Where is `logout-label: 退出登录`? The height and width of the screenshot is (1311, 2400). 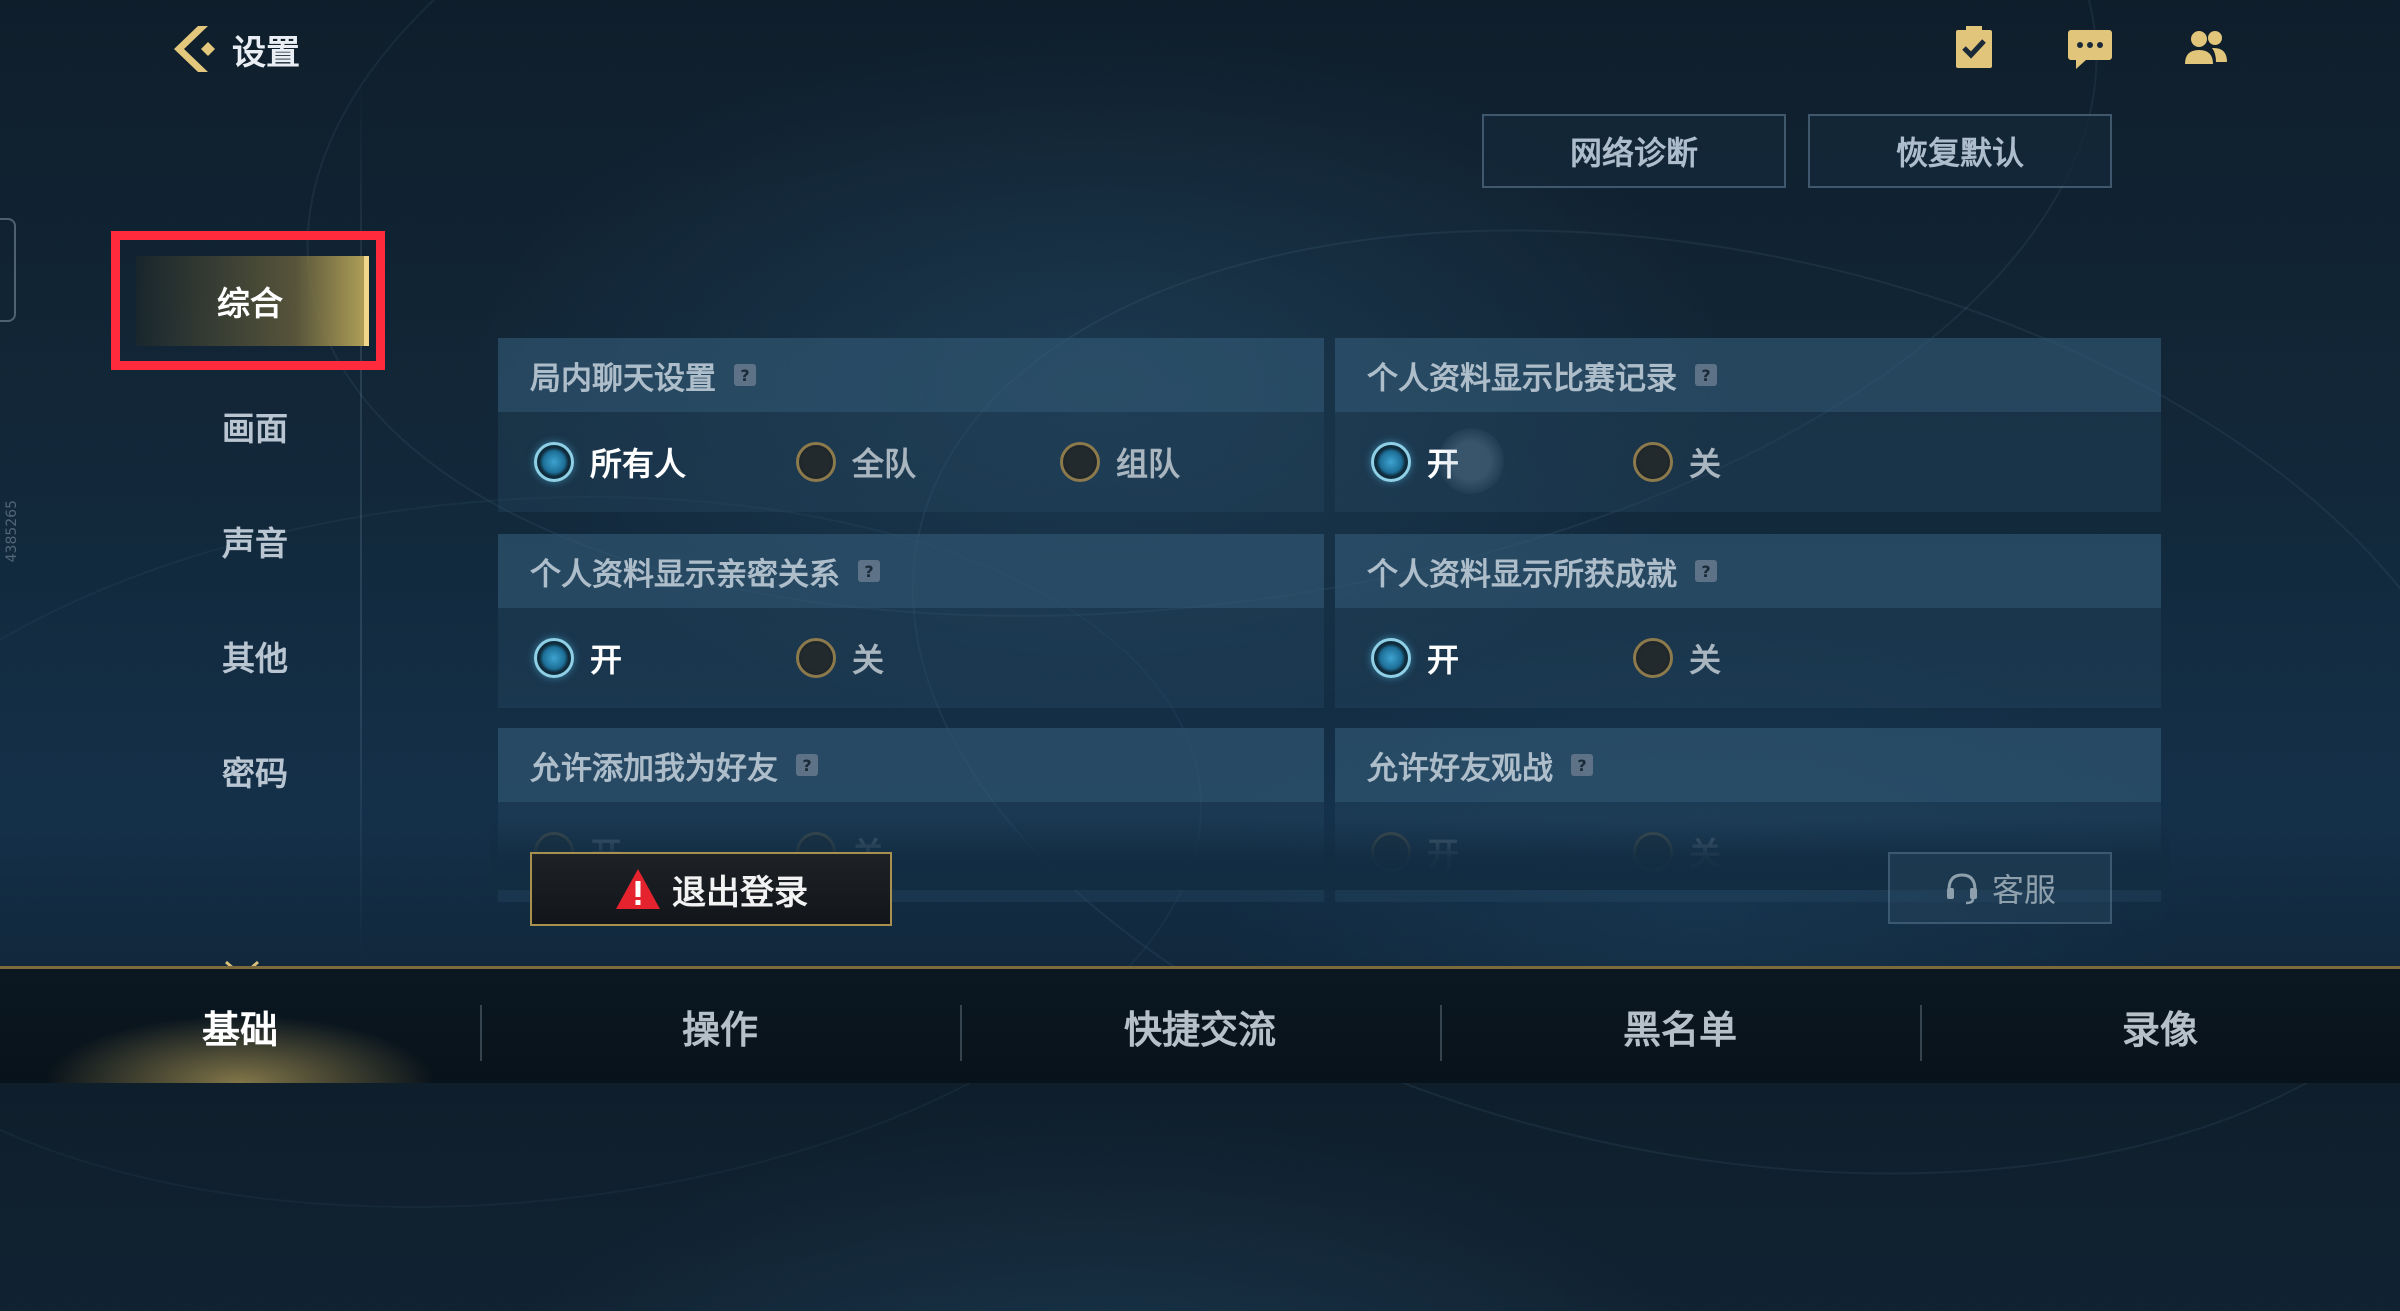
logout-label: 退出登录 is located at coordinates (740, 892).